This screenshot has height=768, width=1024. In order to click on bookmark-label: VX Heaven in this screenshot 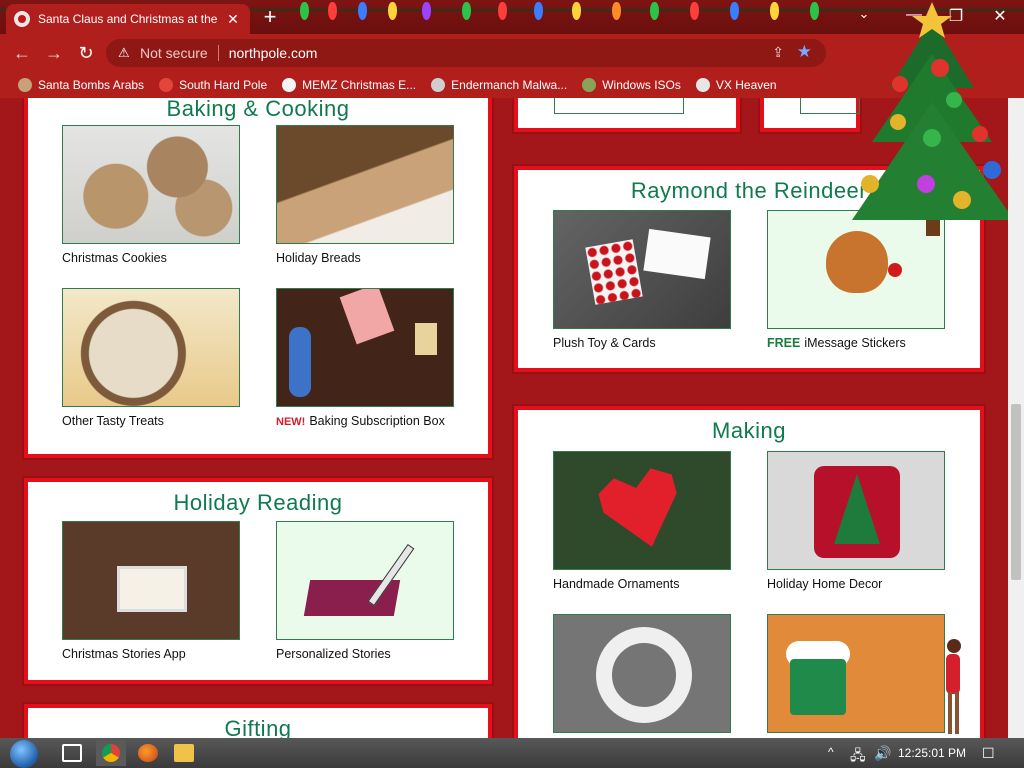, I will do `click(746, 85)`.